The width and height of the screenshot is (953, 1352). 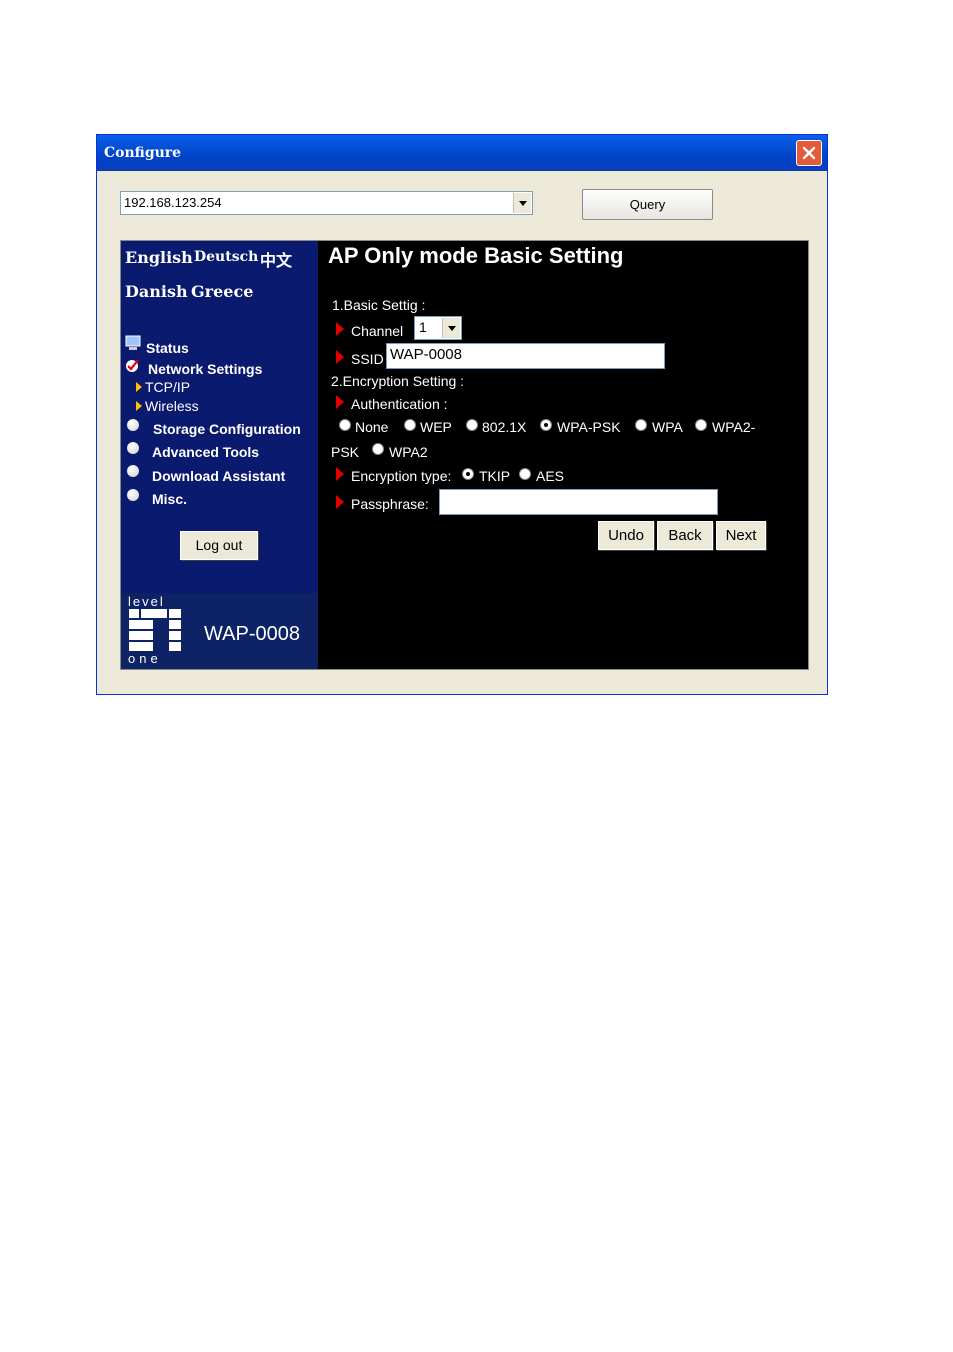 I want to click on levelone-logo-icon, so click(x=155, y=630).